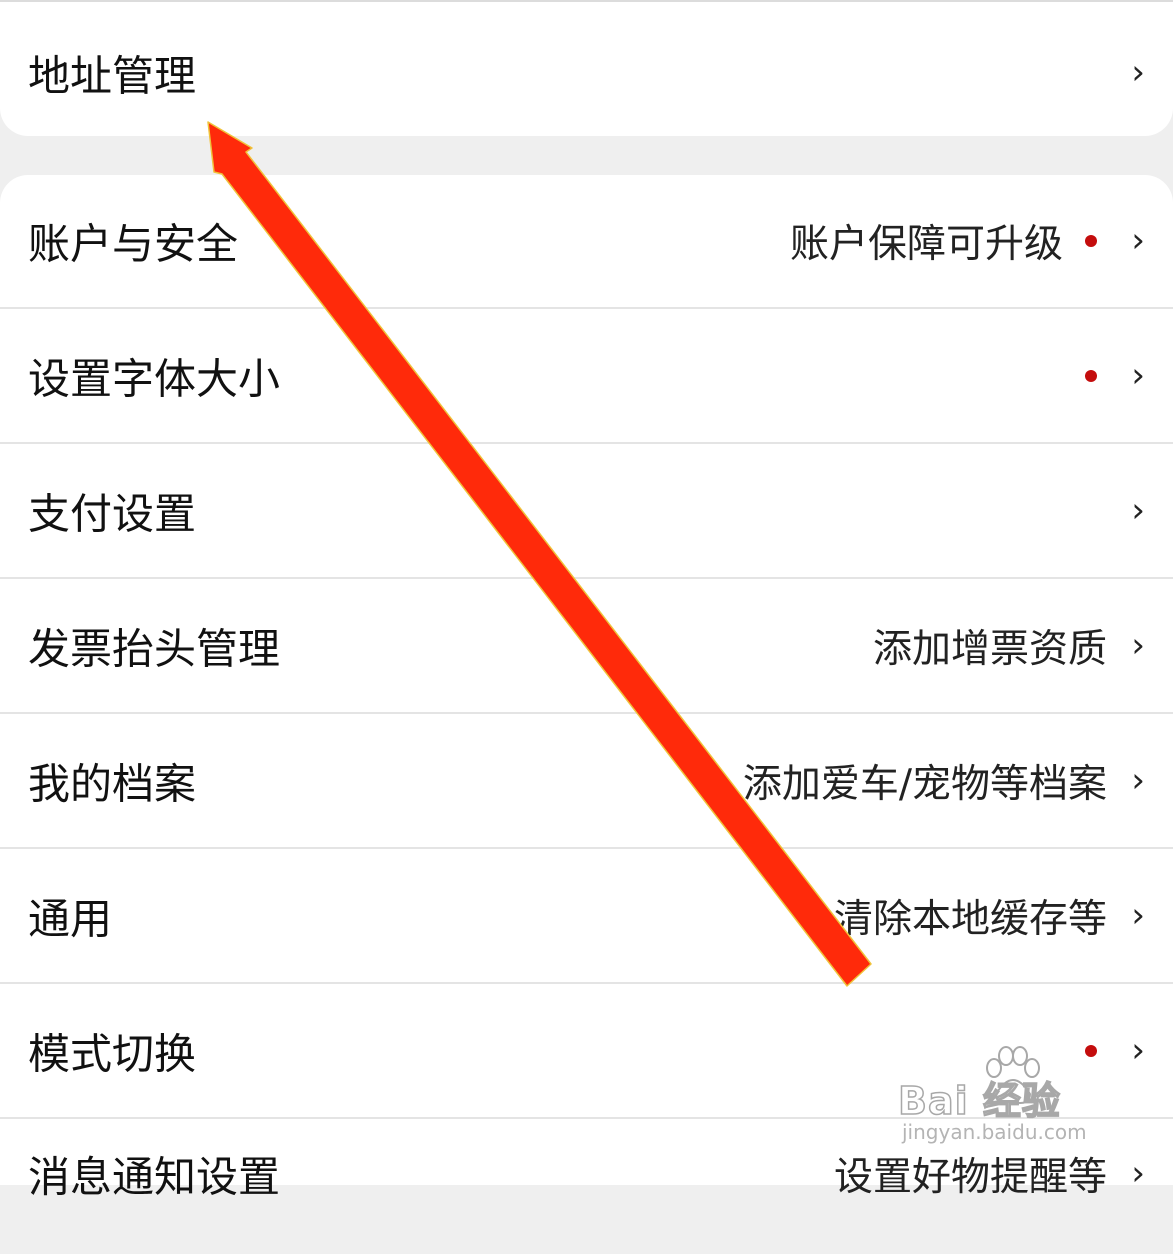 The height and width of the screenshot is (1254, 1173). I want to click on mode-switch-label: 模式切换, so click(112, 1054).